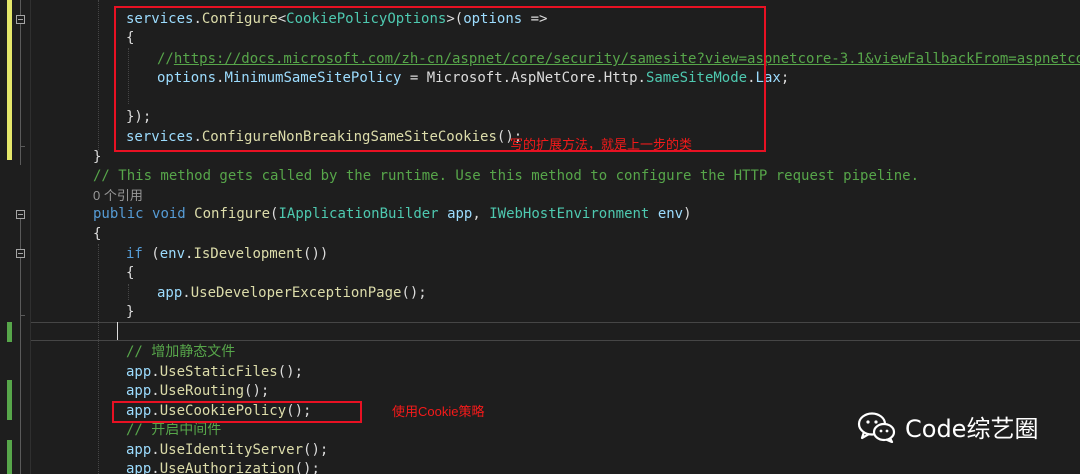 This screenshot has height=474, width=1080. Describe the element at coordinates (601, 144) in the screenshot. I see `annotation-extension-note: 写的扩展方法，就是上一步的类` at that location.